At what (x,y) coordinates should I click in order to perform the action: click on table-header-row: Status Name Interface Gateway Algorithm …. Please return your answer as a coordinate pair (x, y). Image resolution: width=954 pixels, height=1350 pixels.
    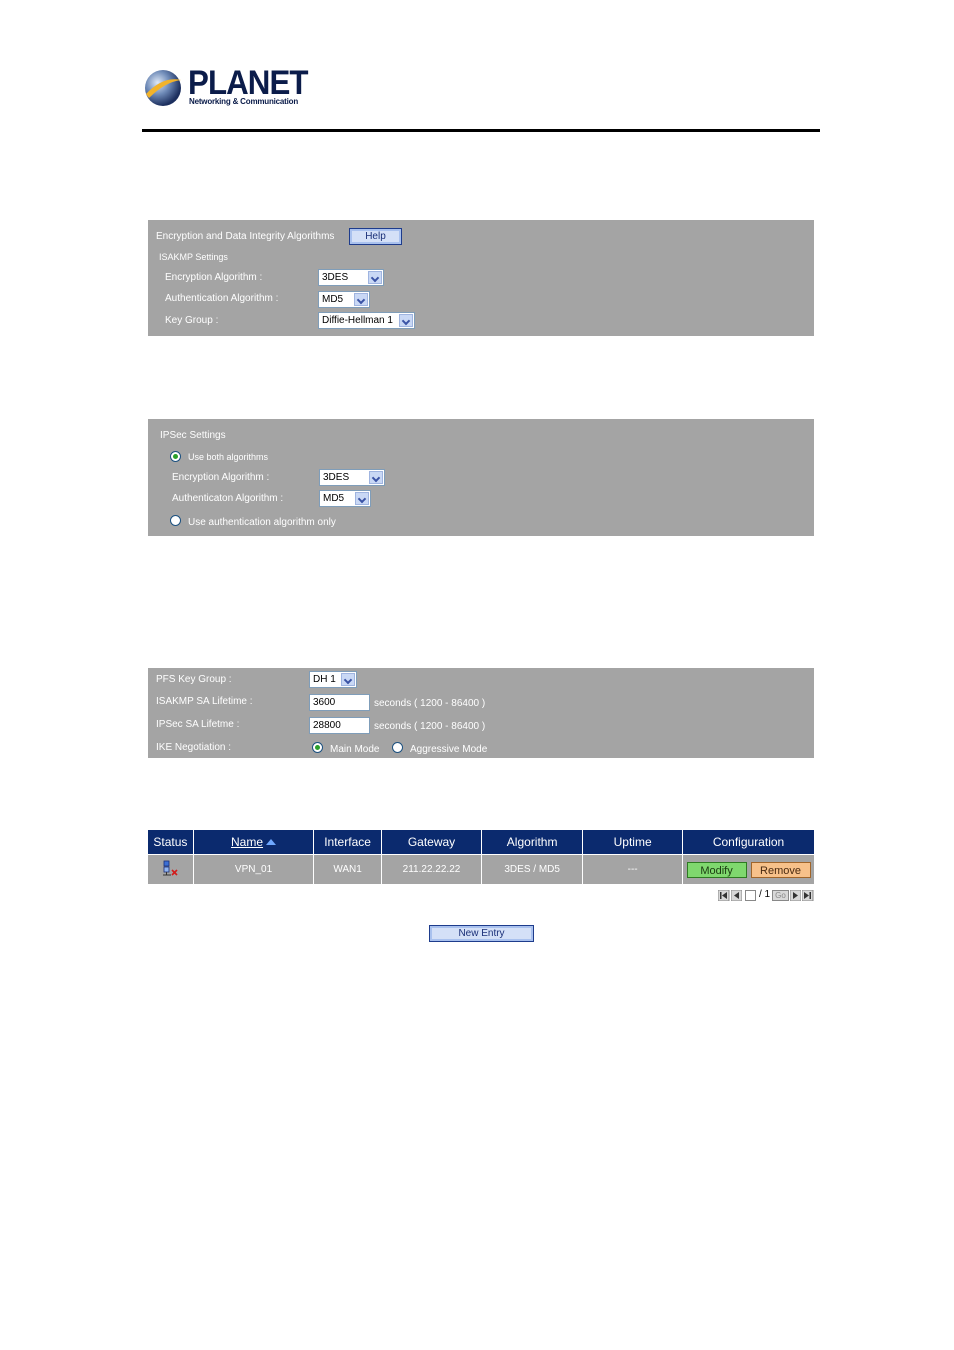
    Looking at the image, I should click on (481, 842).